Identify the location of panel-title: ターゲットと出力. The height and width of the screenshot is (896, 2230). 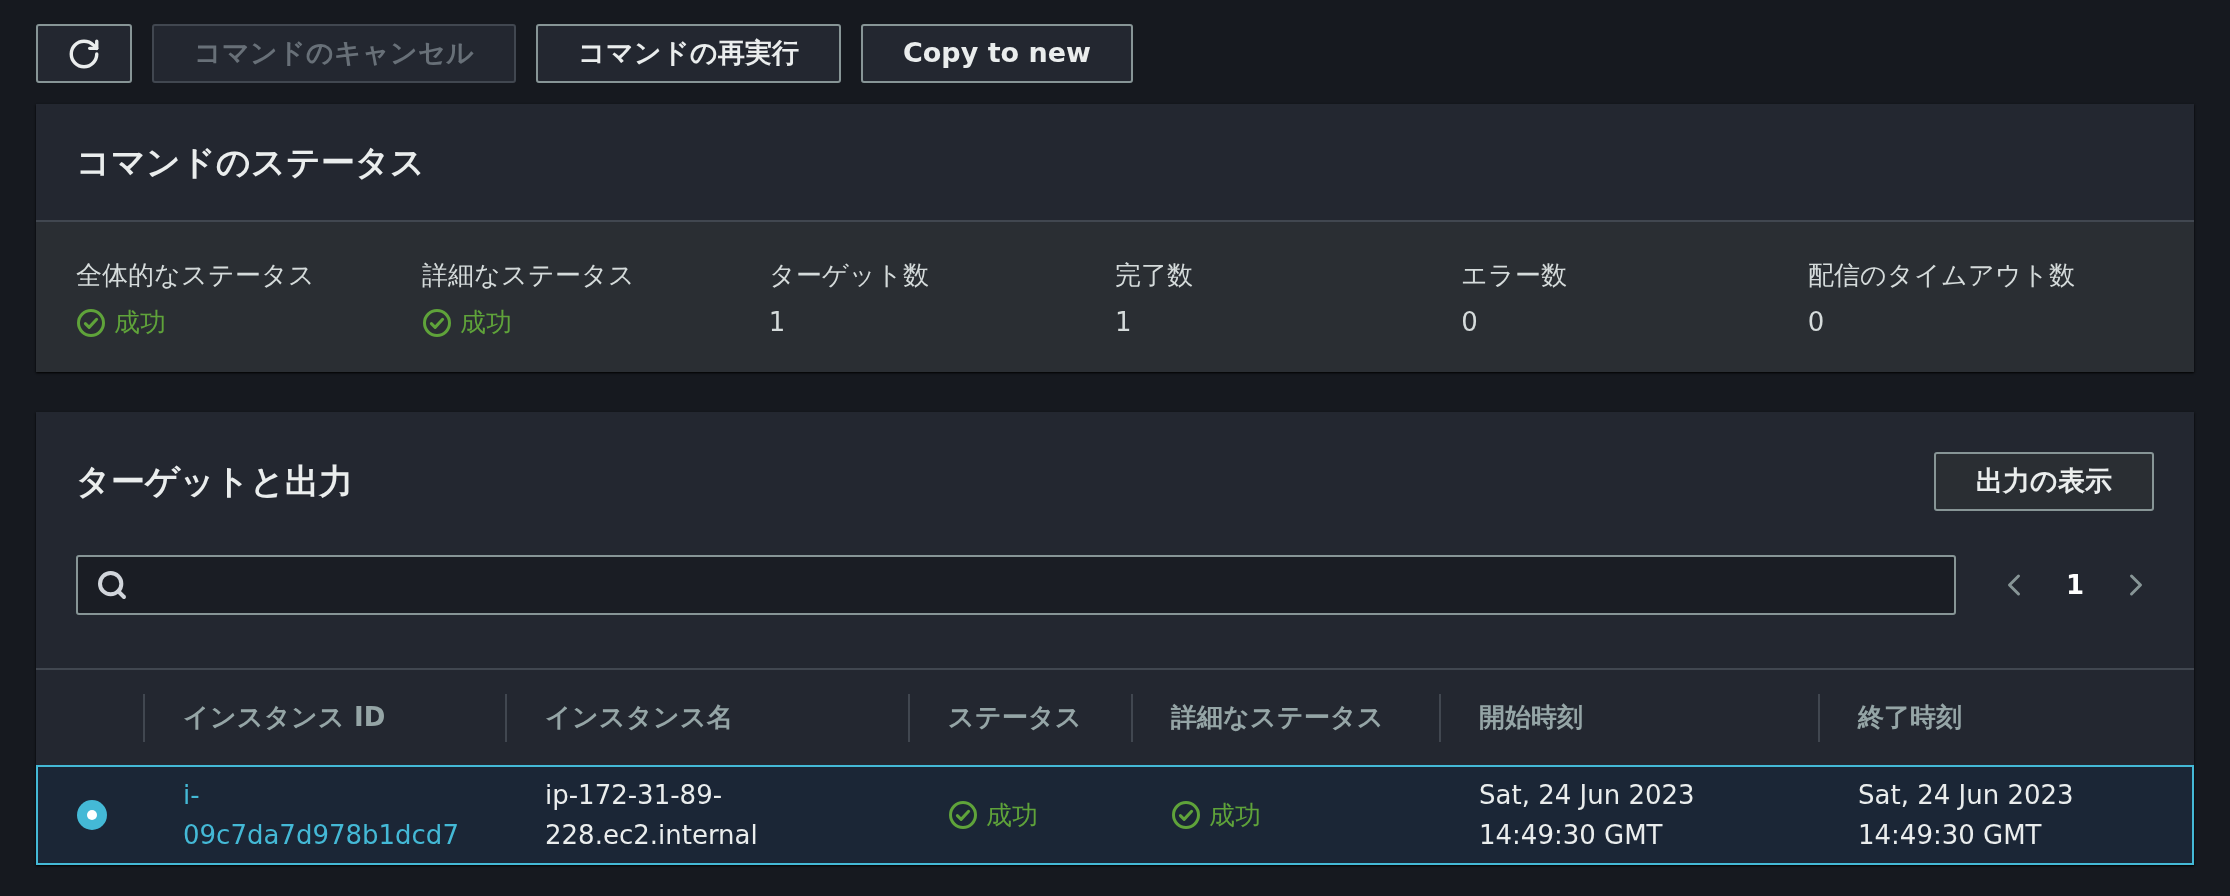
(214, 481).